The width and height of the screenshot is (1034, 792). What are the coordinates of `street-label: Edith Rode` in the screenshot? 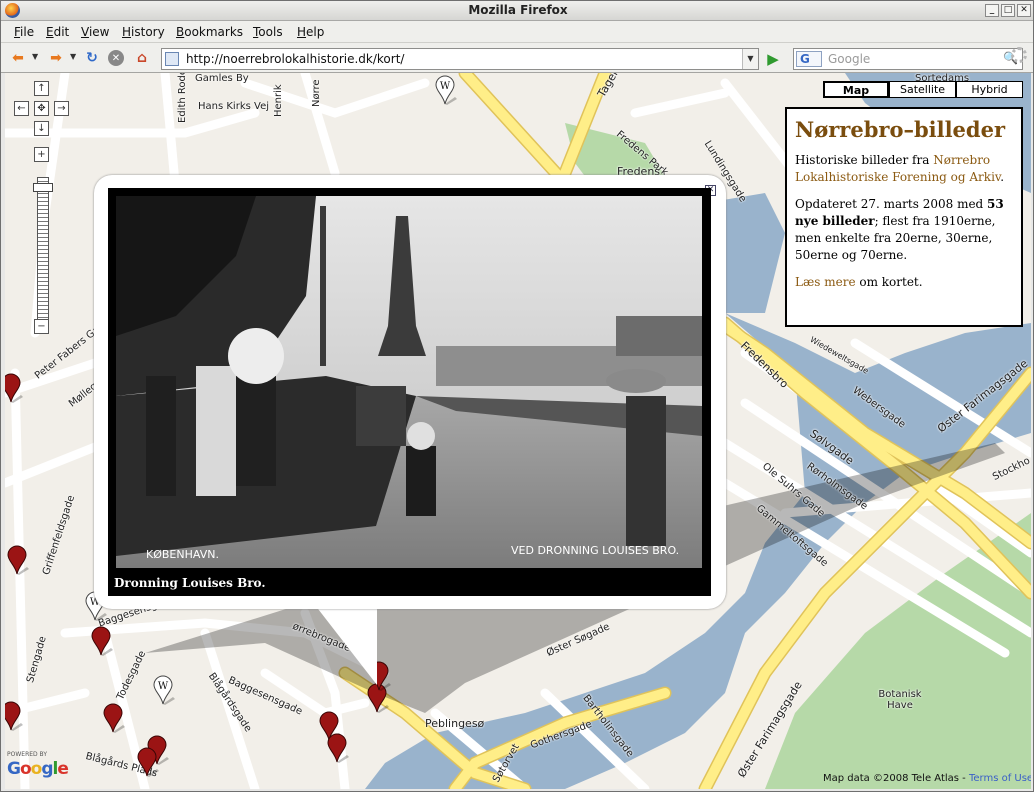 It's located at (182, 98).